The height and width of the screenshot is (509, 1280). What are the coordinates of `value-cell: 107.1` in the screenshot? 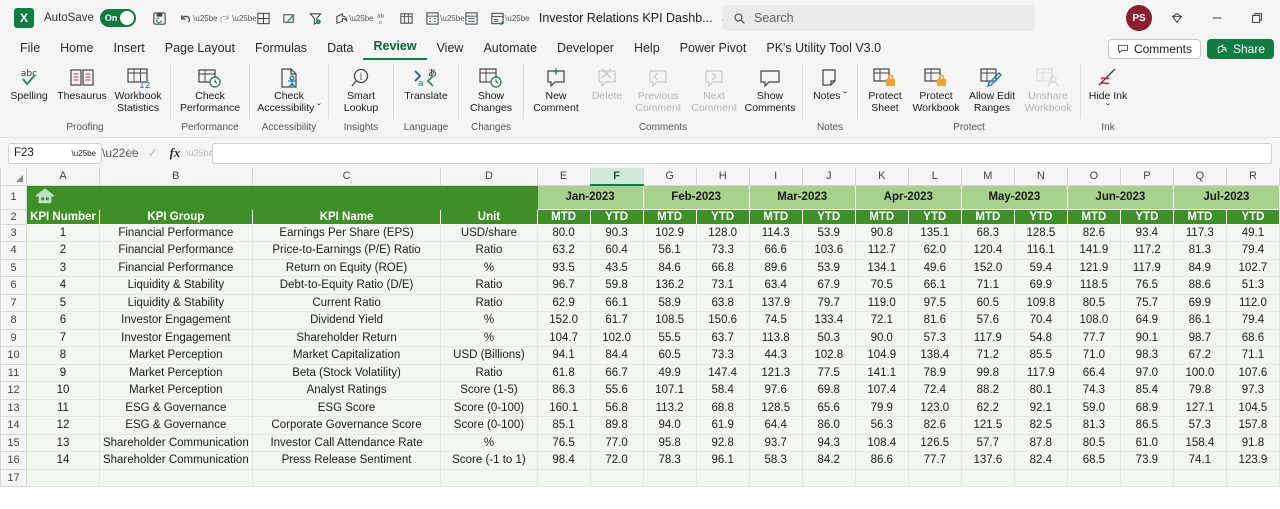 It's located at (669, 390).